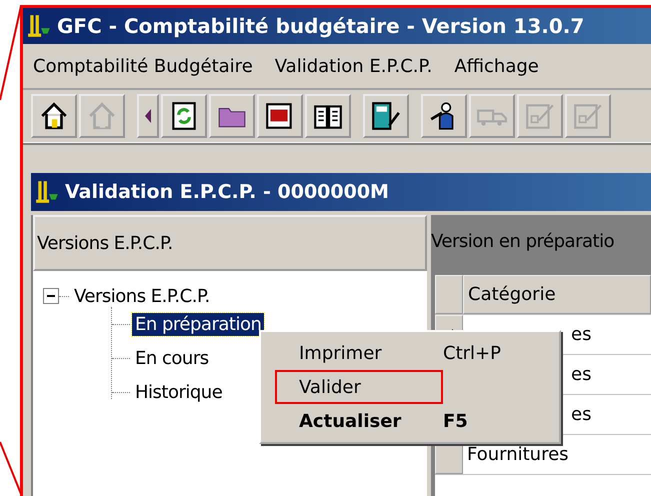 The height and width of the screenshot is (496, 651). Describe the element at coordinates (496, 66) in the screenshot. I see `menu-item: Affichage` at that location.